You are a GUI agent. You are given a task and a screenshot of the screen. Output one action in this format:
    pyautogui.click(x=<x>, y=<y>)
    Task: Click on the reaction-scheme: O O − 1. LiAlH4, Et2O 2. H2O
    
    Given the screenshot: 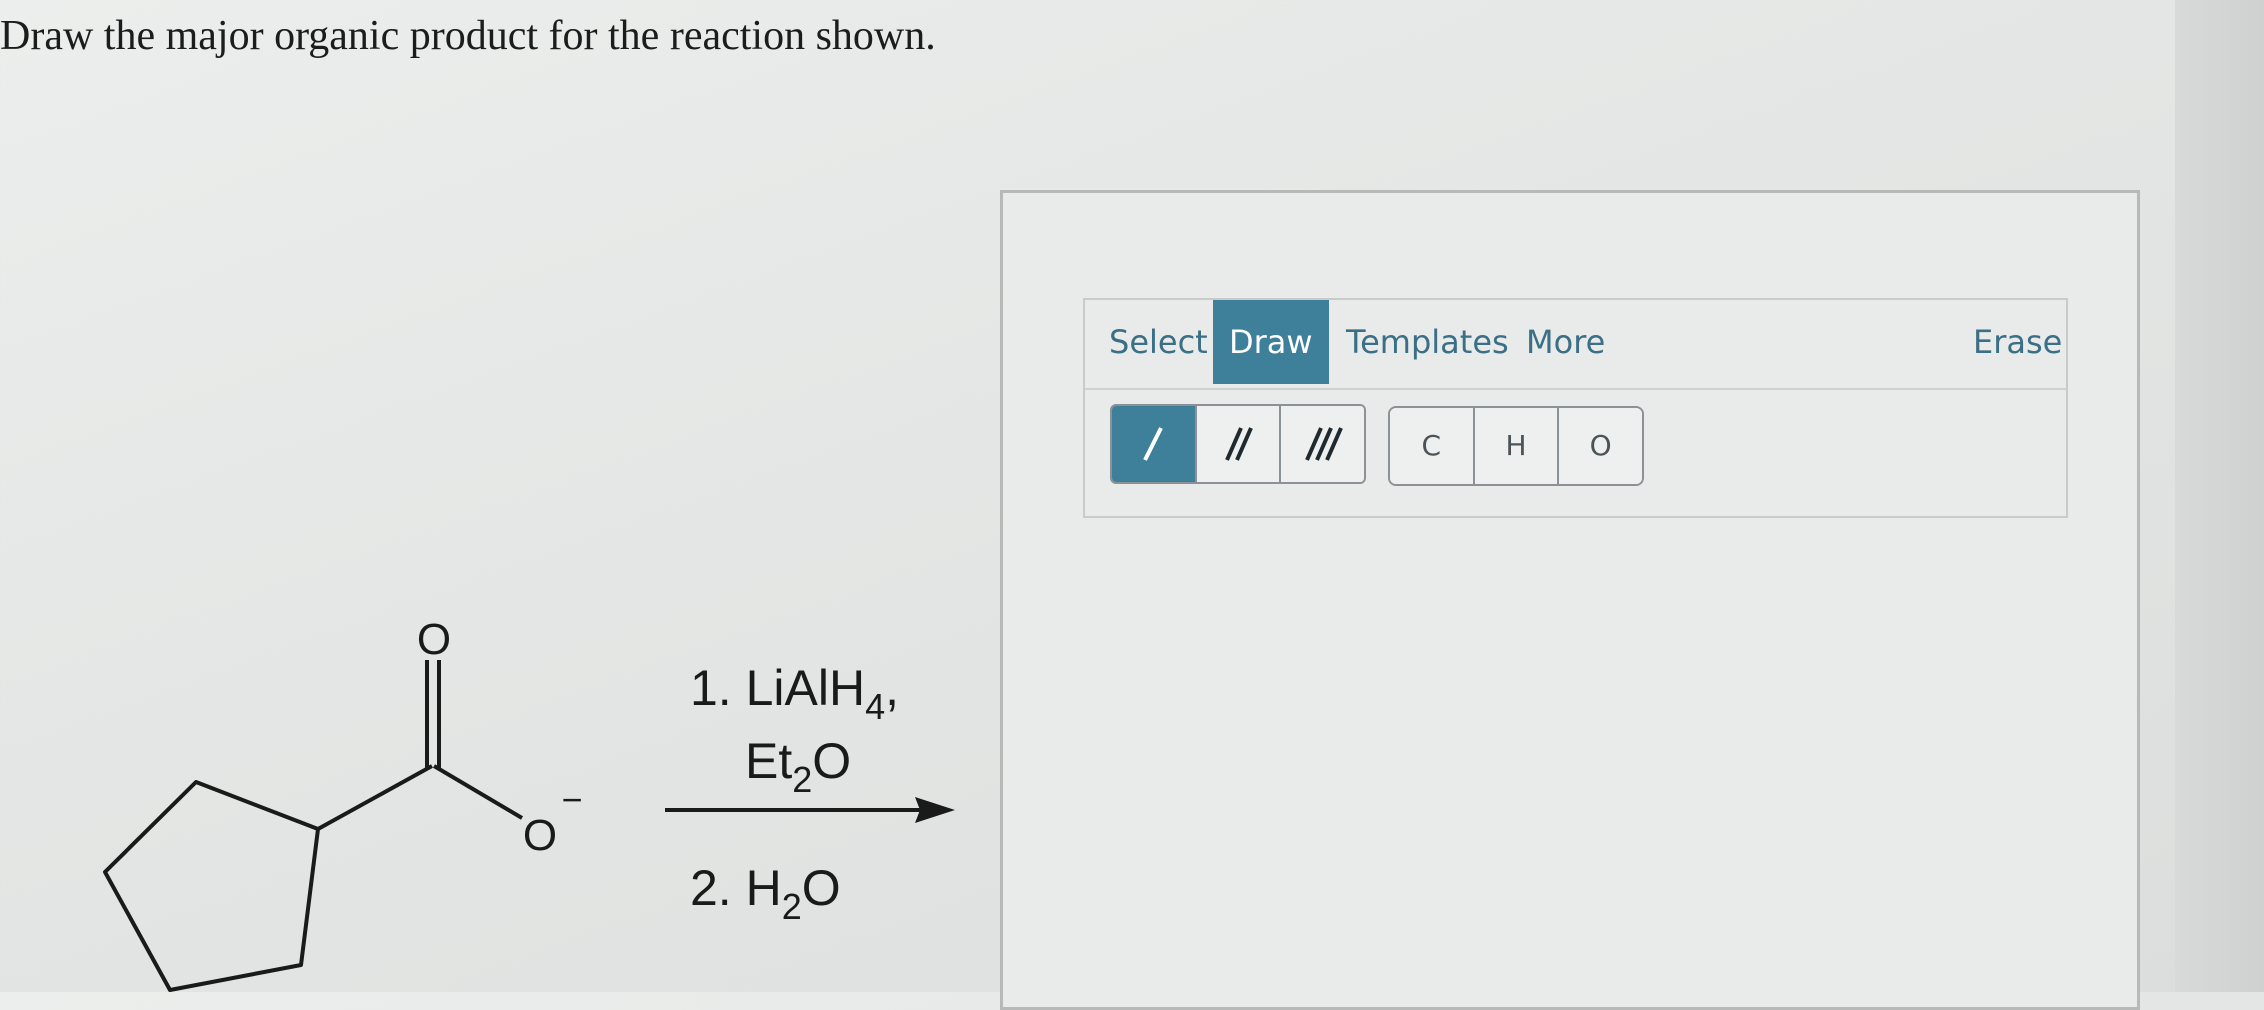 What is the action you would take?
    pyautogui.click(x=529, y=803)
    